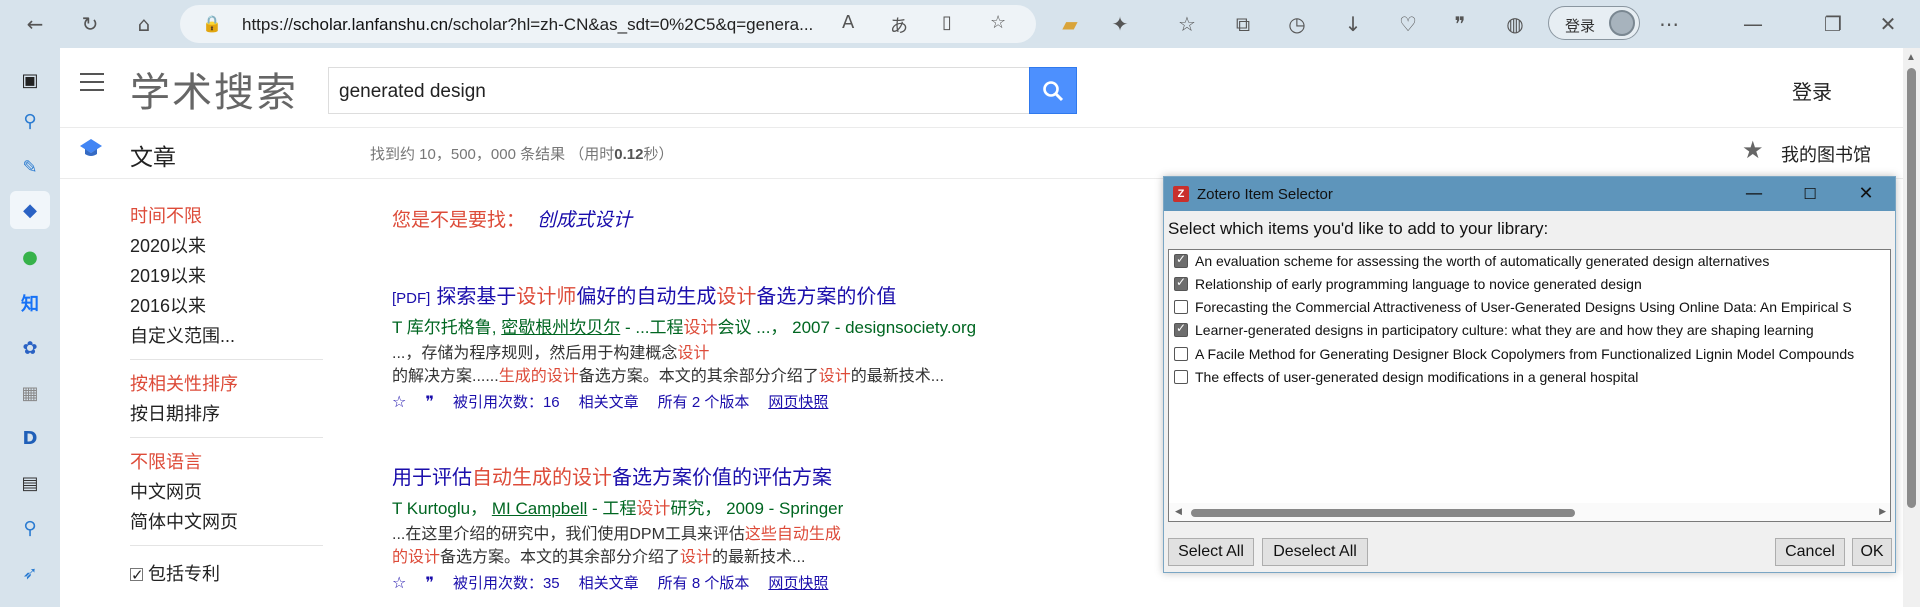 The width and height of the screenshot is (1920, 607). What do you see at coordinates (30, 348) in the screenshot?
I see `baidu-icon: ✿` at bounding box center [30, 348].